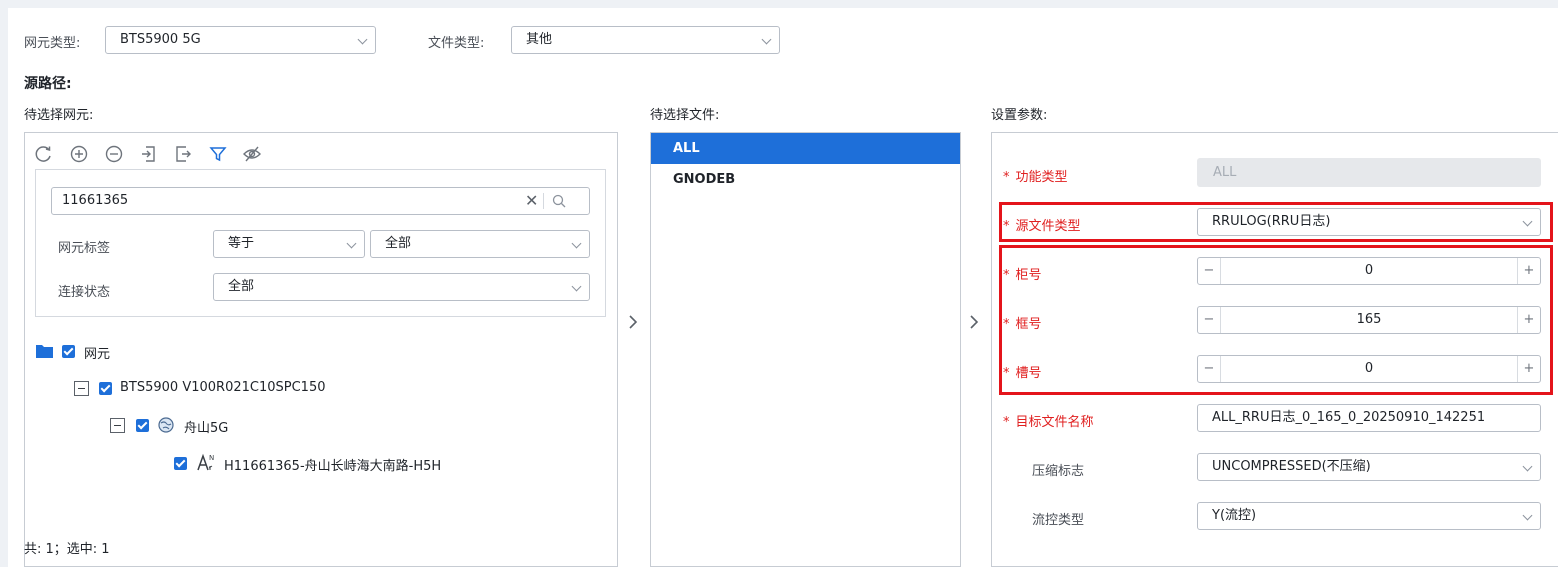  Describe the element at coordinates (44, 154) in the screenshot. I see `refresh-icon` at that location.